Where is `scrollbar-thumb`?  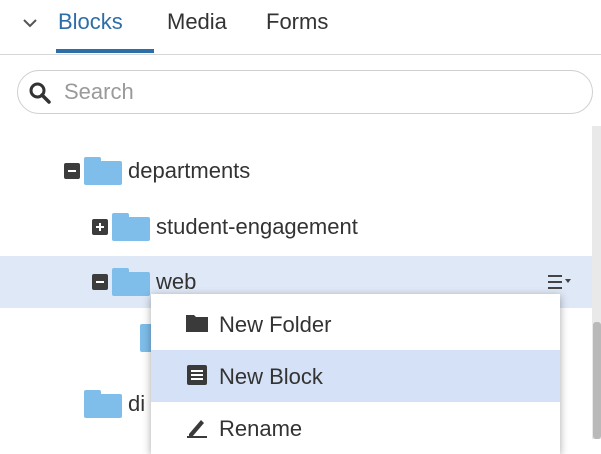
scrollbar-thumb is located at coordinates (597, 380).